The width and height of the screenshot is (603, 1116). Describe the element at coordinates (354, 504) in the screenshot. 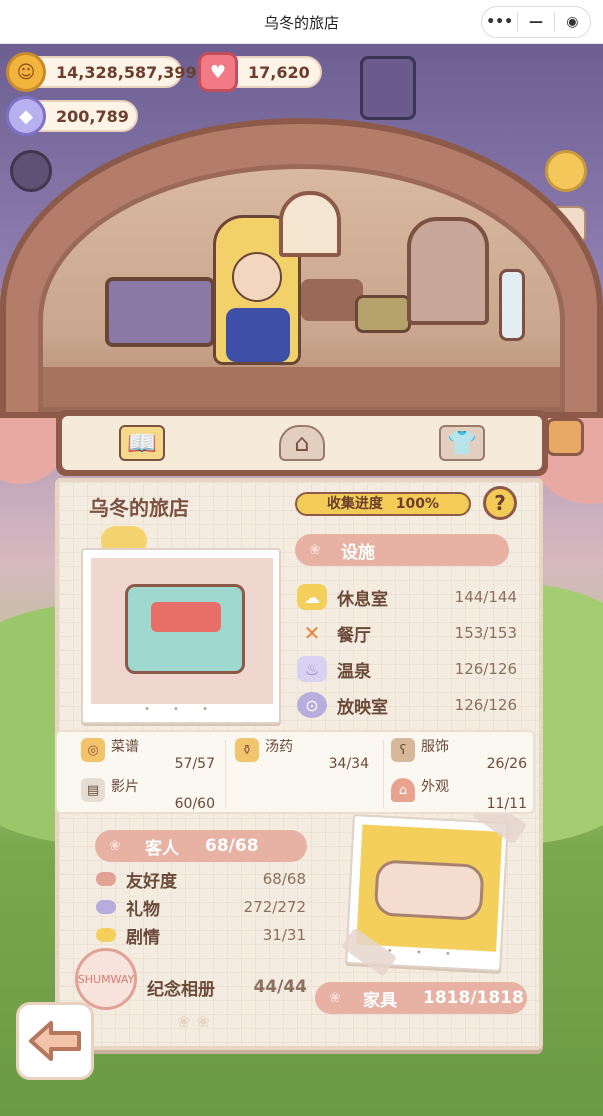

I see `progress-label: 收集进度` at that location.